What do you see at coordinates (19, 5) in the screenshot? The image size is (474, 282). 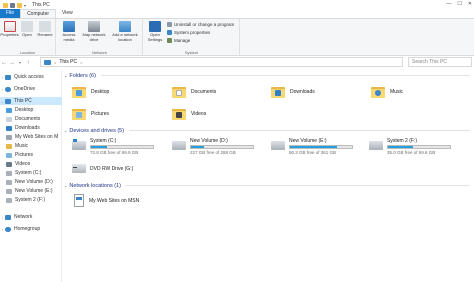 I see `new-folder-icon` at bounding box center [19, 5].